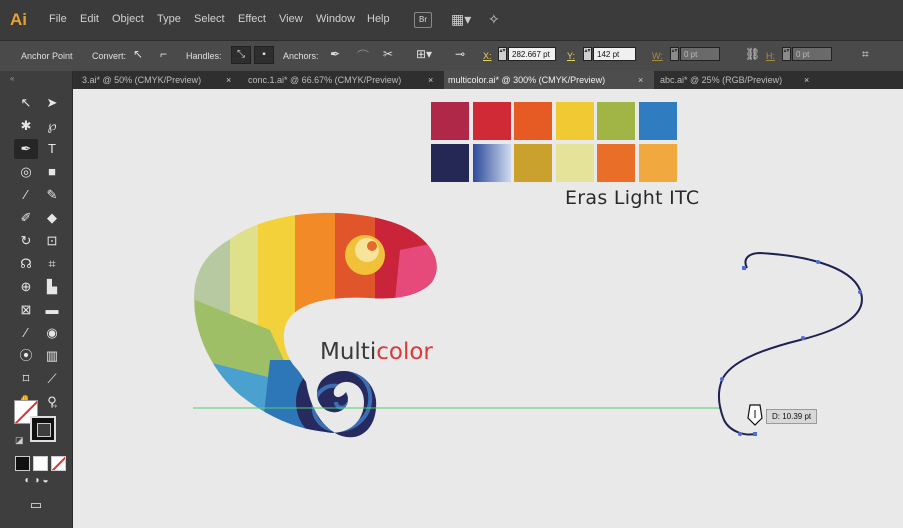 Image resolution: width=903 pixels, height=528 pixels. I want to click on logo-wordmark: Multicolor, so click(376, 352).